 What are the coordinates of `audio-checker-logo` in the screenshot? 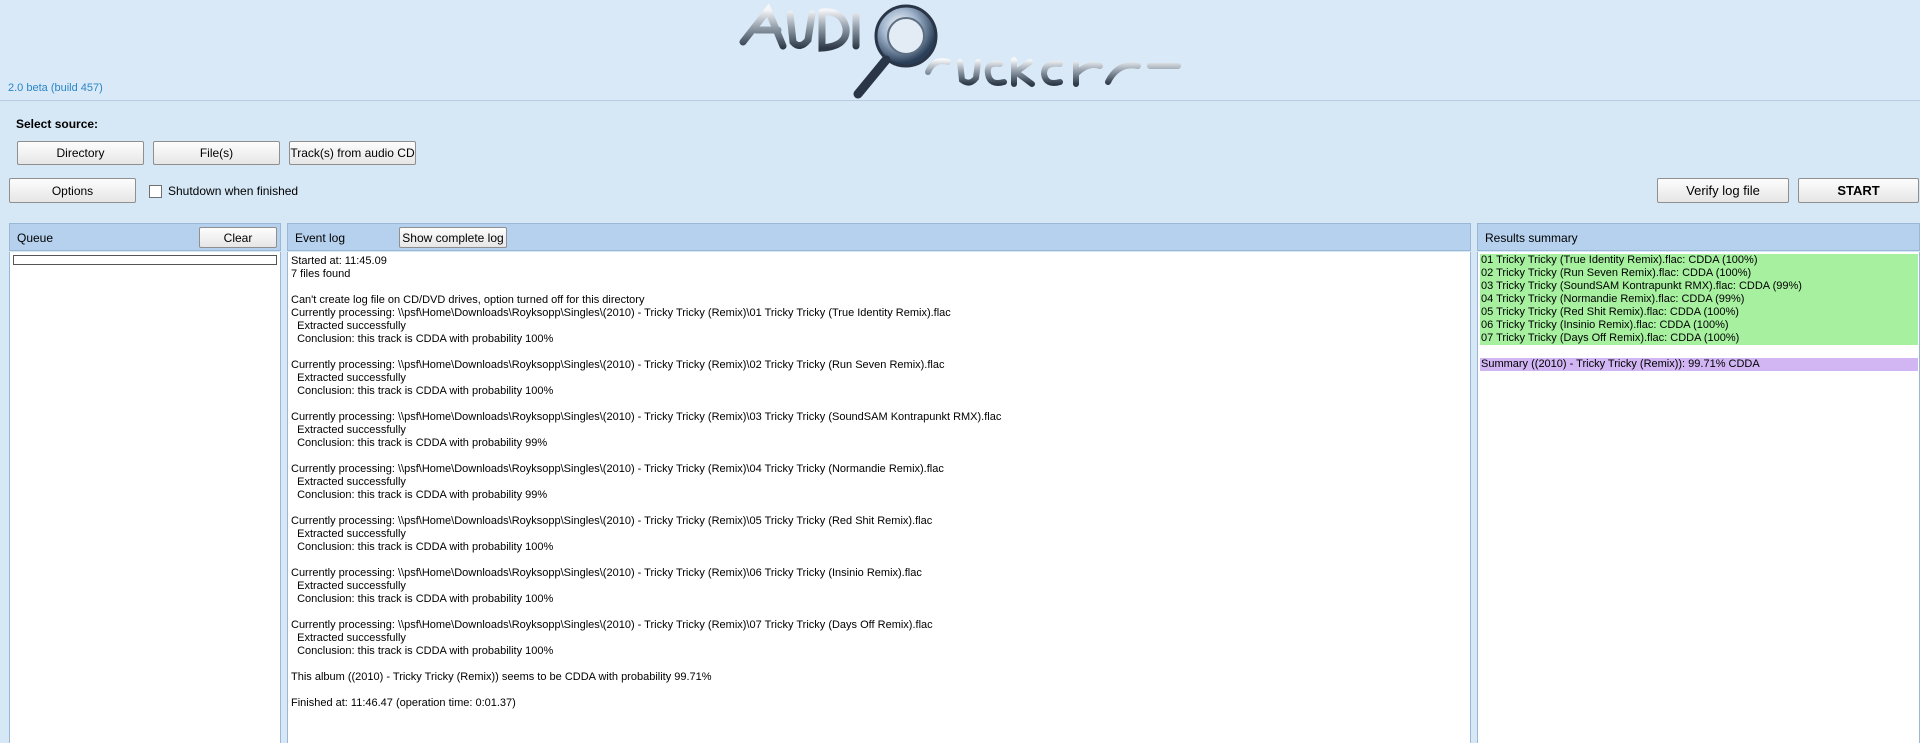 It's located at (960, 51).